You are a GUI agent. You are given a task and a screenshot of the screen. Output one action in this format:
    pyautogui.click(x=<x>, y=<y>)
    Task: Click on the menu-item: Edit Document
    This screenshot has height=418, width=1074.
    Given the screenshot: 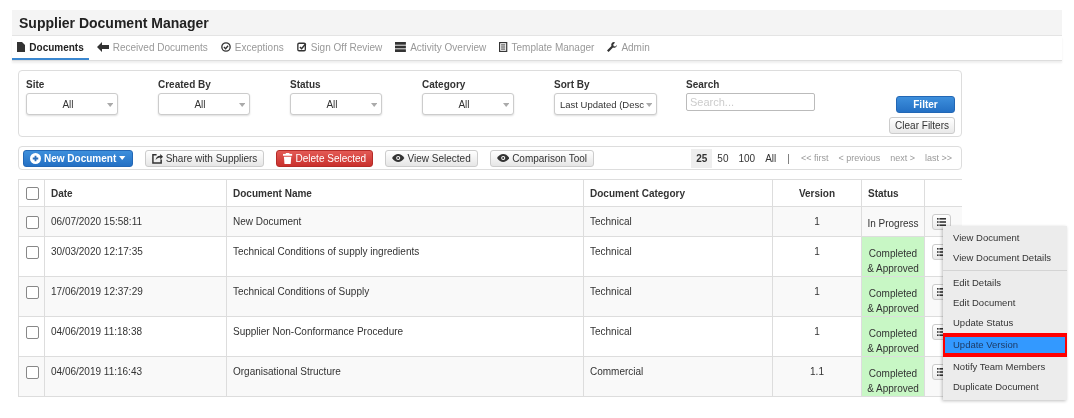 What is the action you would take?
    pyautogui.click(x=1005, y=303)
    